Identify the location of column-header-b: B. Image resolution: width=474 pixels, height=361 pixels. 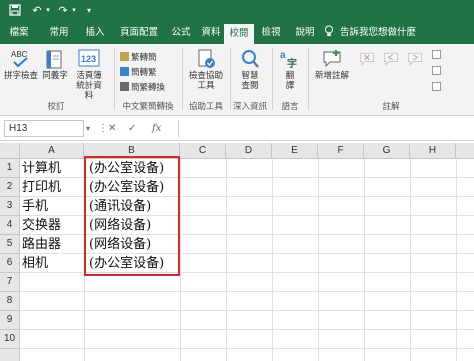
(132, 151).